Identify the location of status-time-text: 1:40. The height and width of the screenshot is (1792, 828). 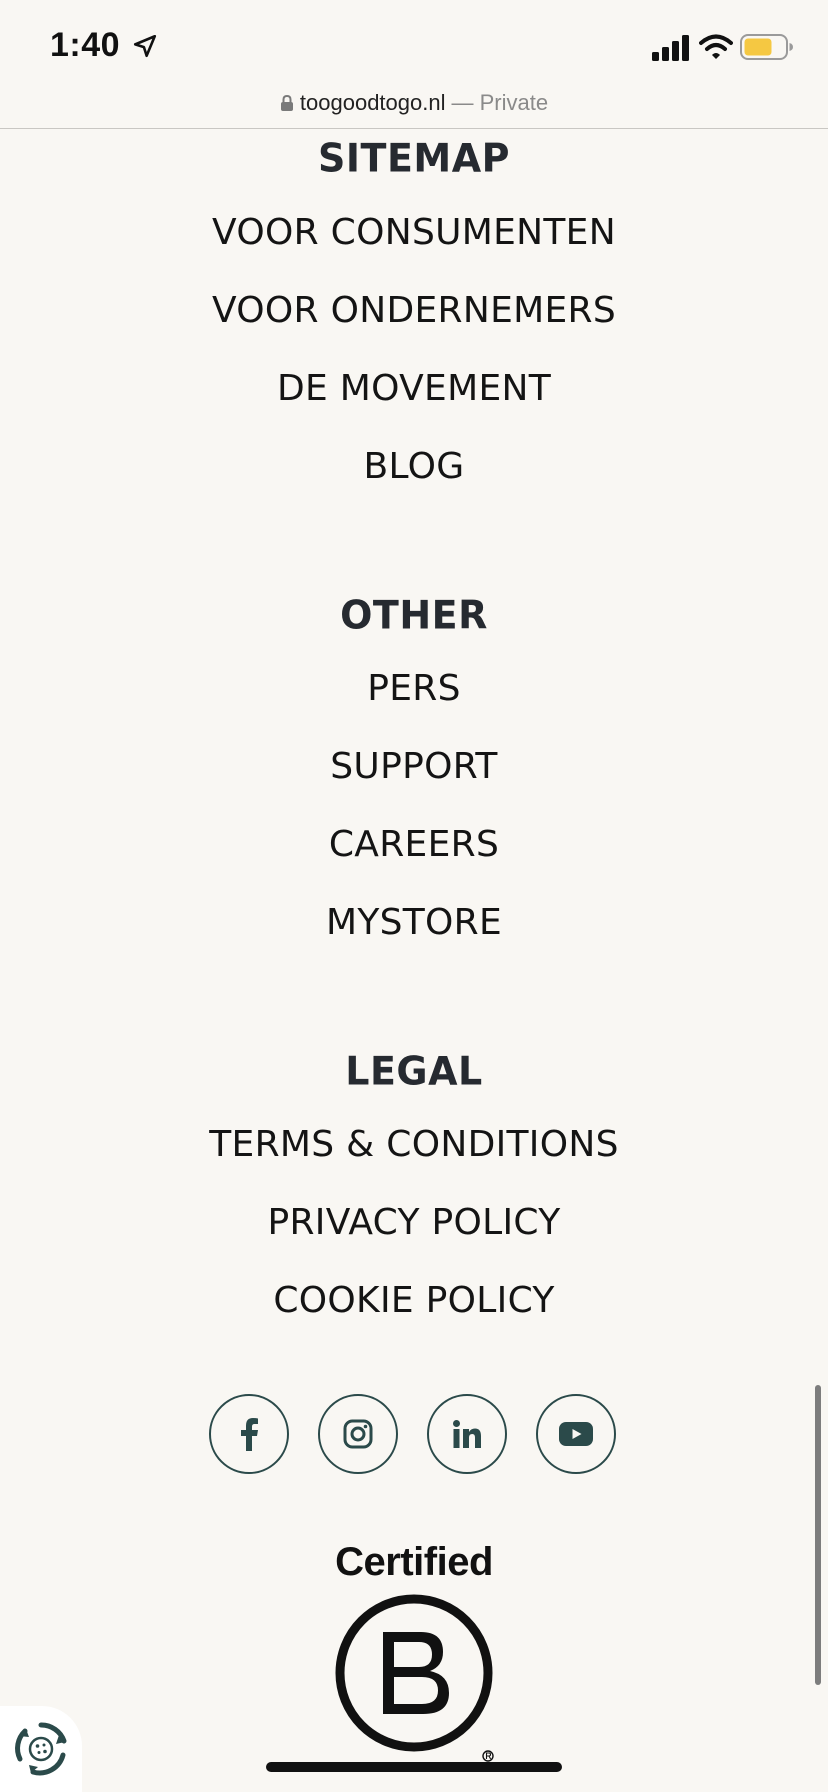
(85, 45).